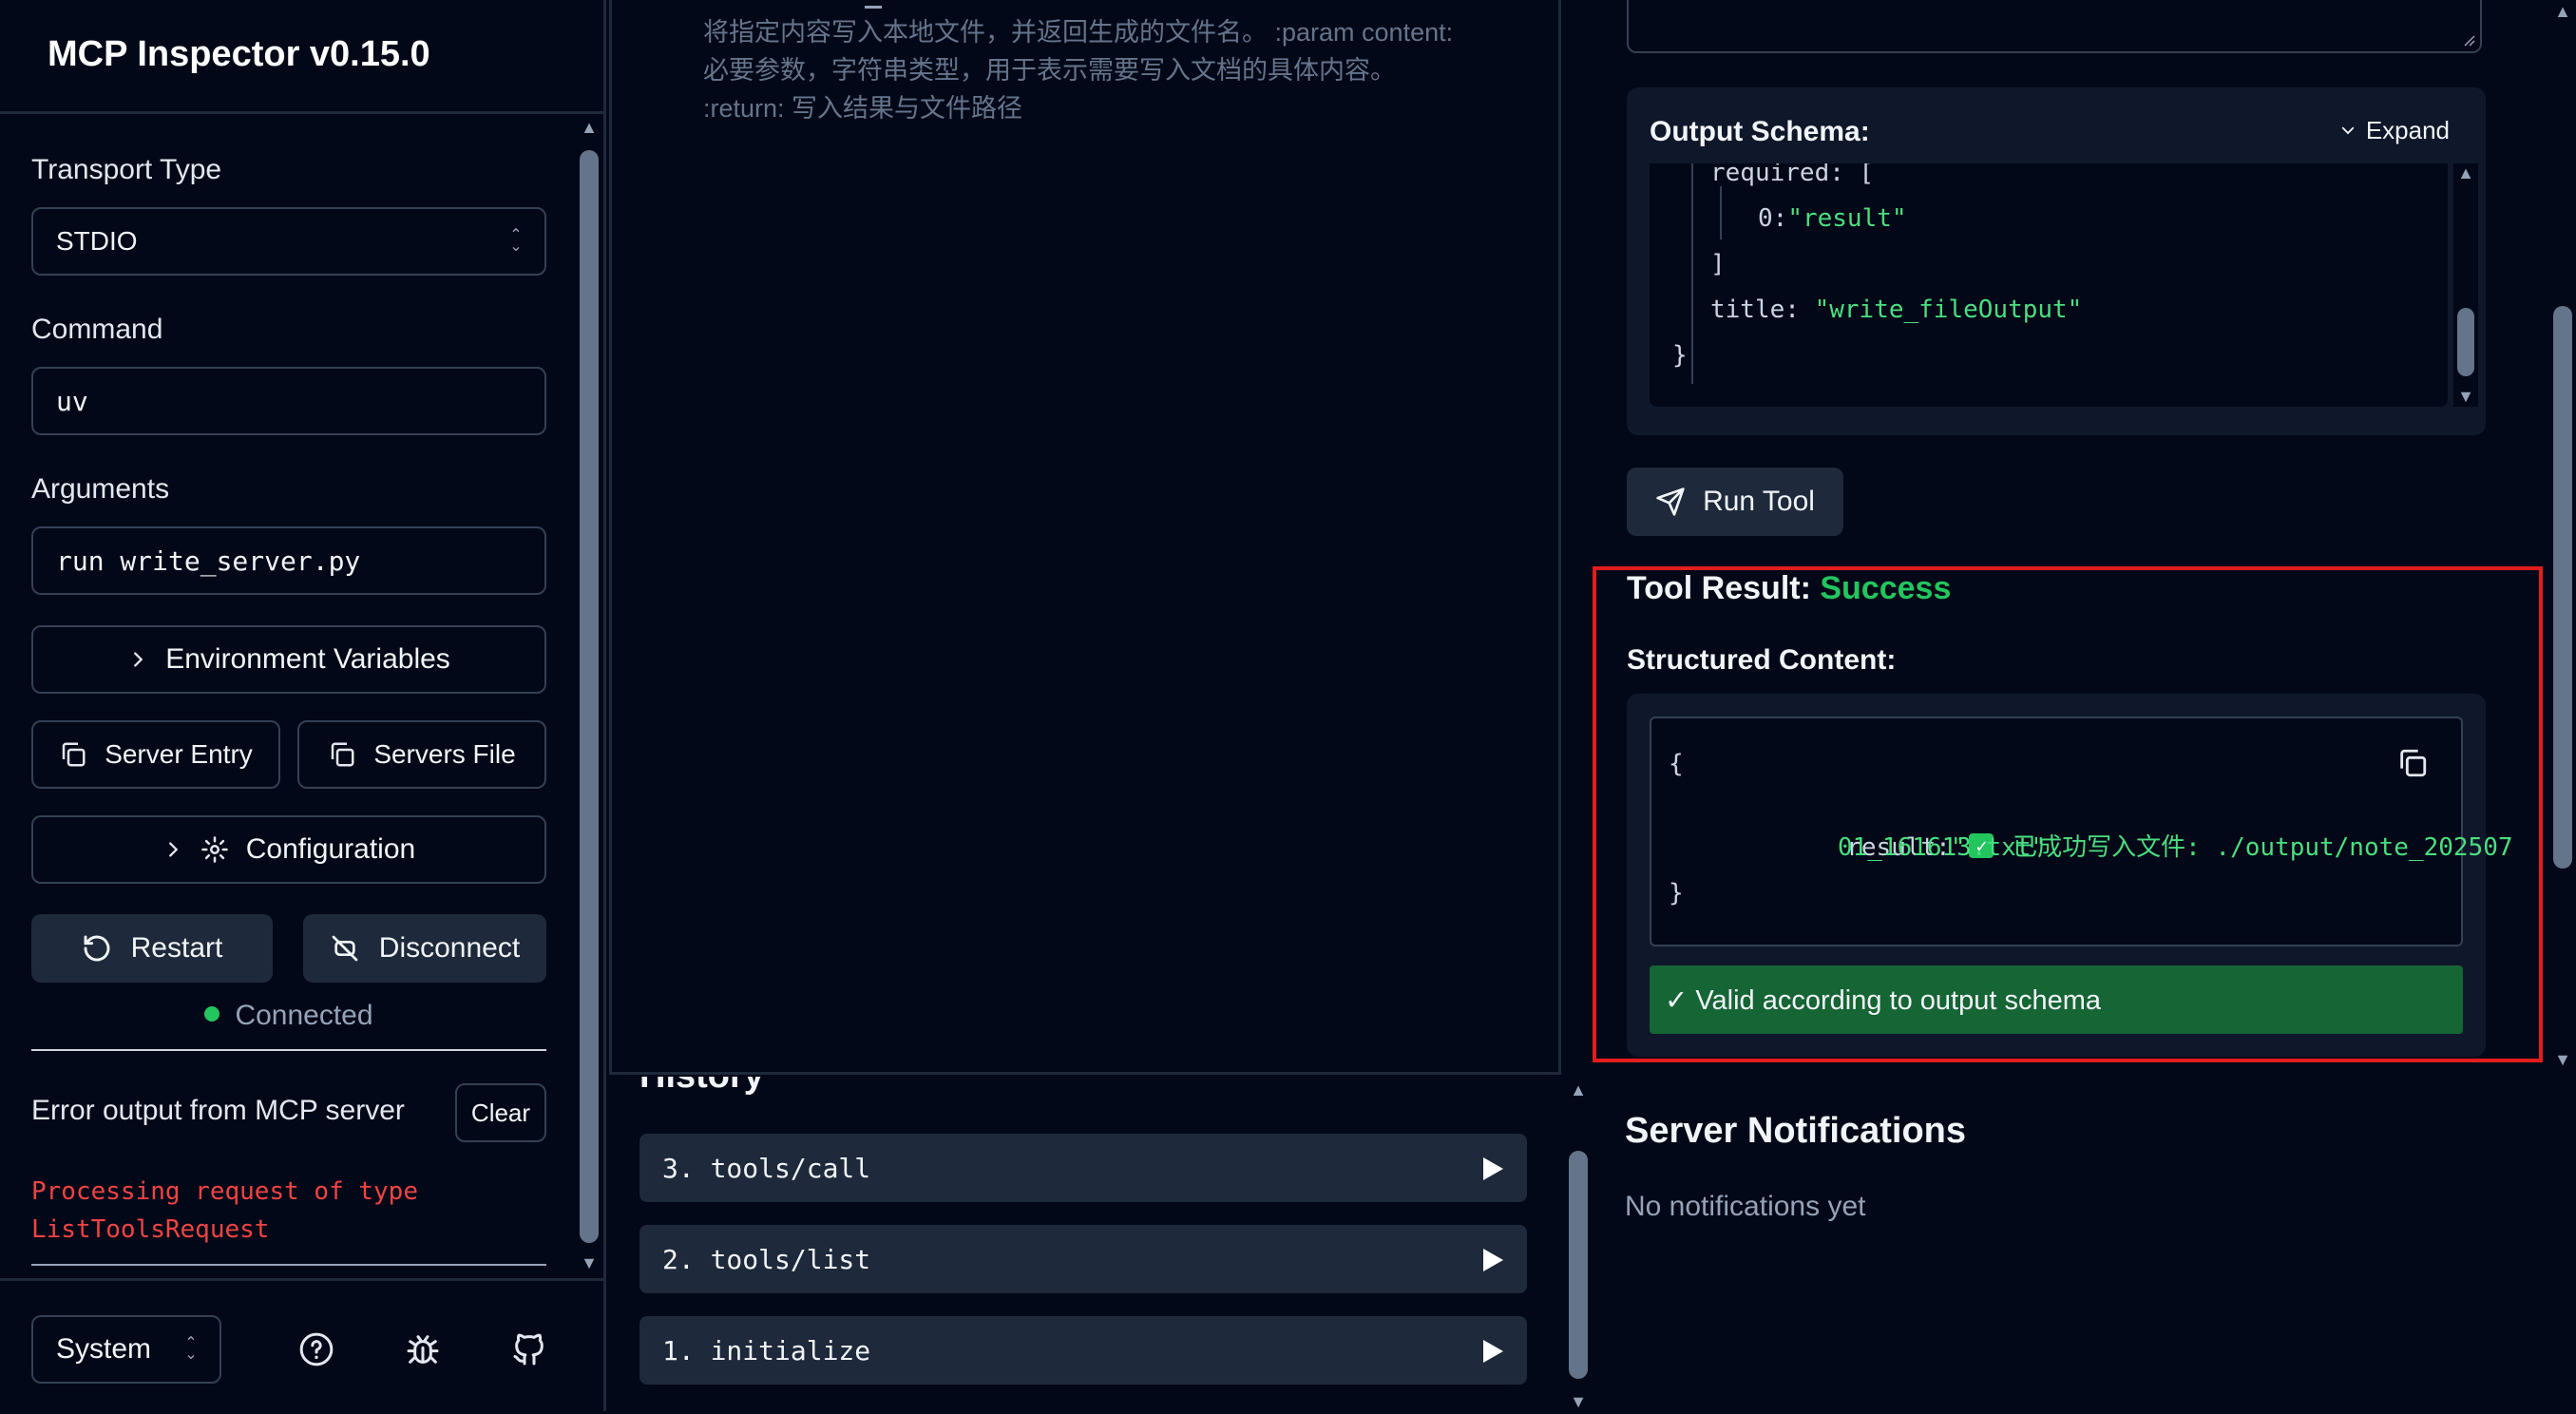  Describe the element at coordinates (288, 401) in the screenshot. I see `command-input: uv` at that location.